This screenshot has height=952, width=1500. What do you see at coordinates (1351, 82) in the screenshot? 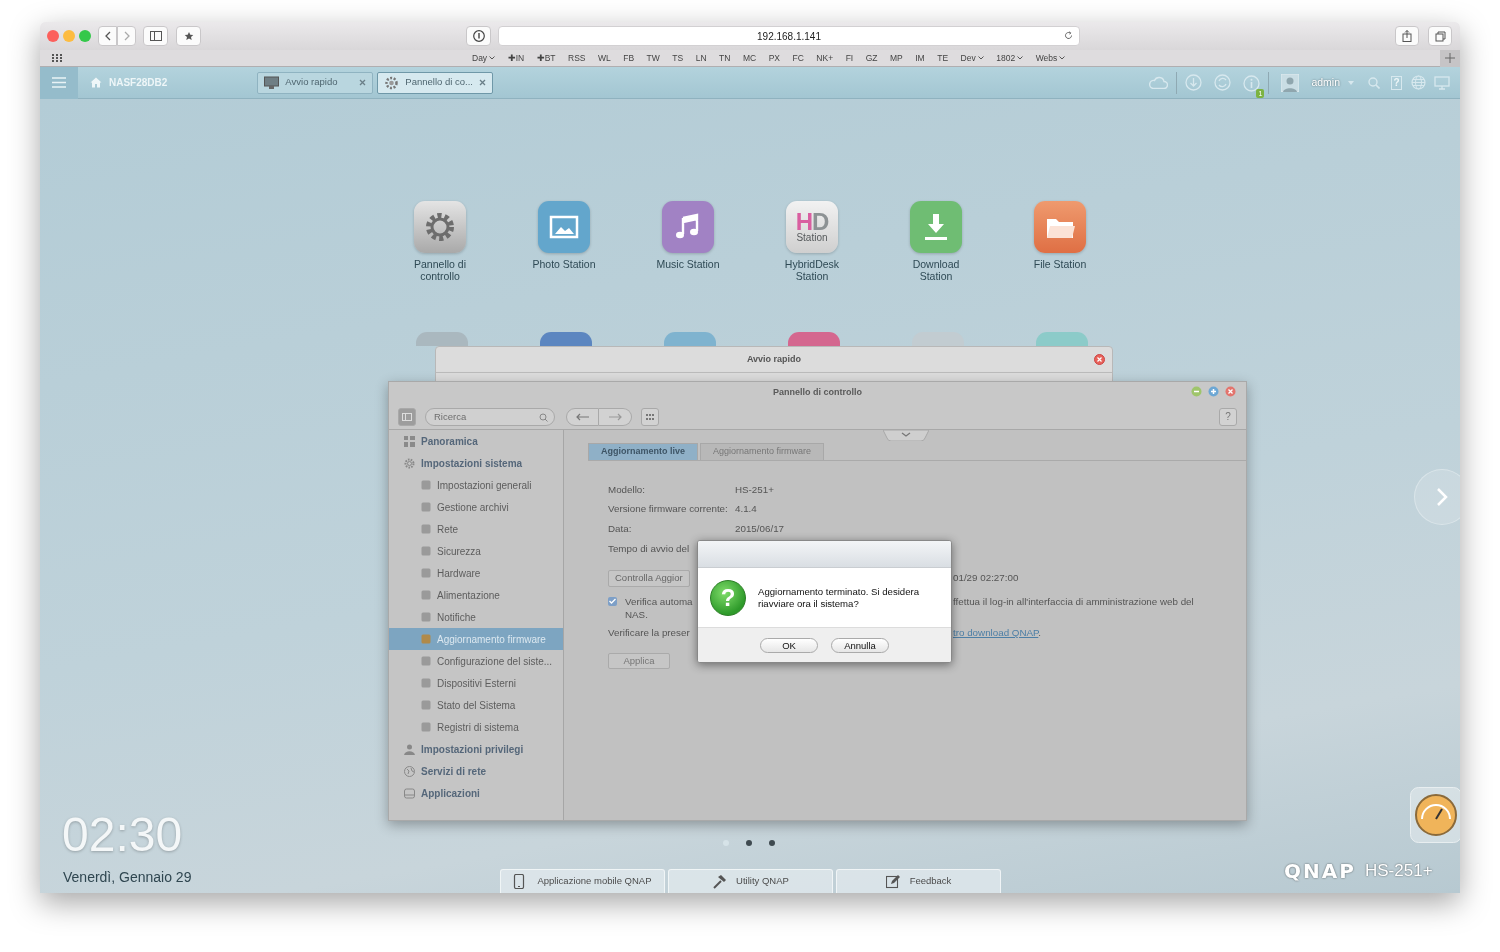
I see `caret-icon` at bounding box center [1351, 82].